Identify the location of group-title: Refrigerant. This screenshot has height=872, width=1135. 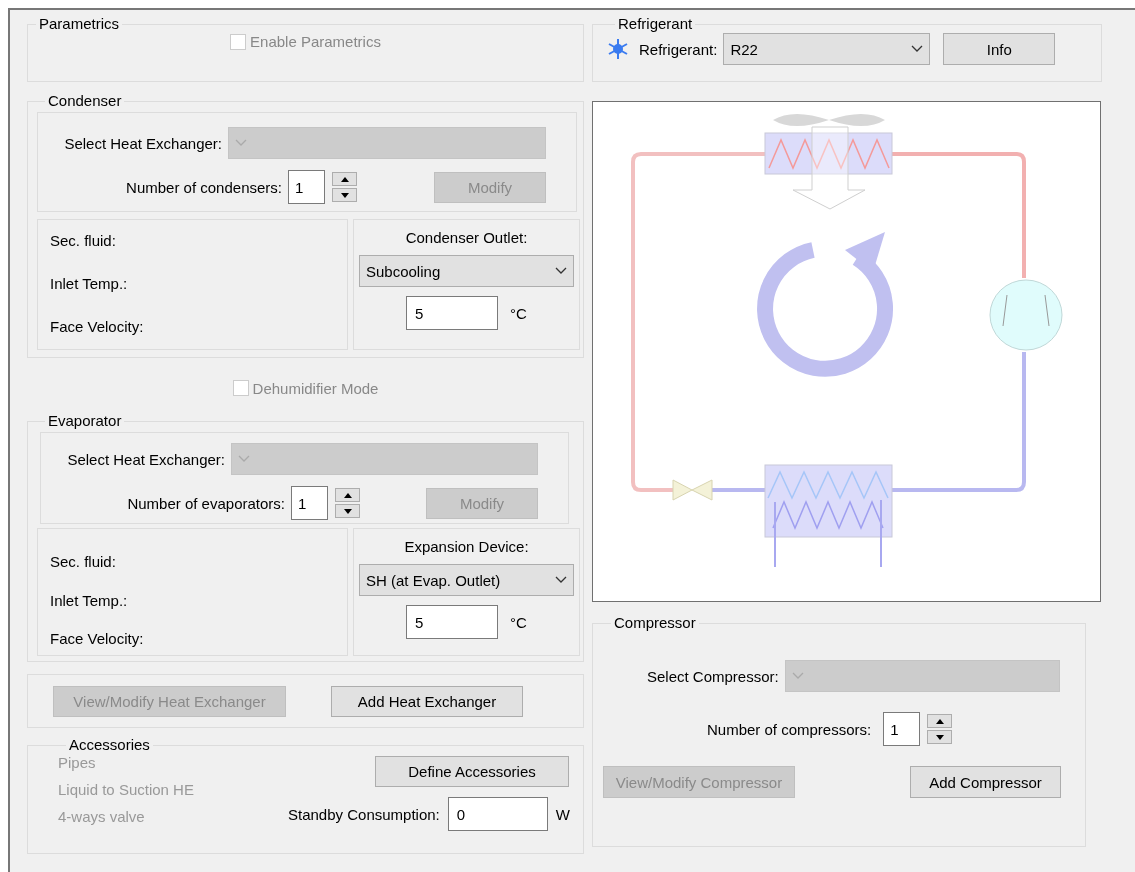
(655, 24).